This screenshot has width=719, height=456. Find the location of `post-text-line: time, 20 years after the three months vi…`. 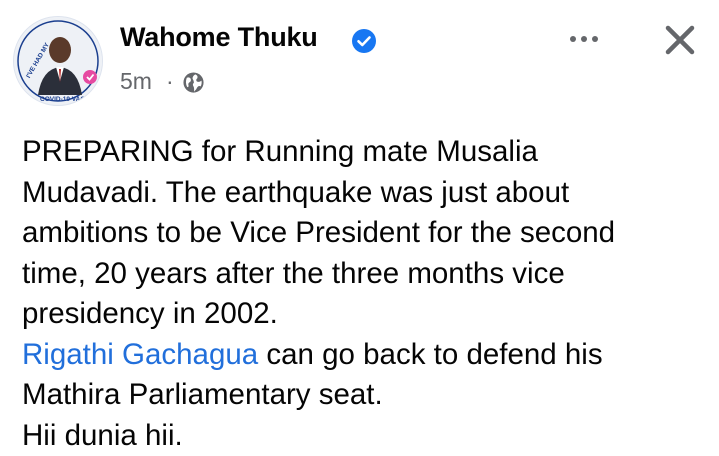

post-text-line: time, 20 years after the three months vi… is located at coordinates (293, 273).